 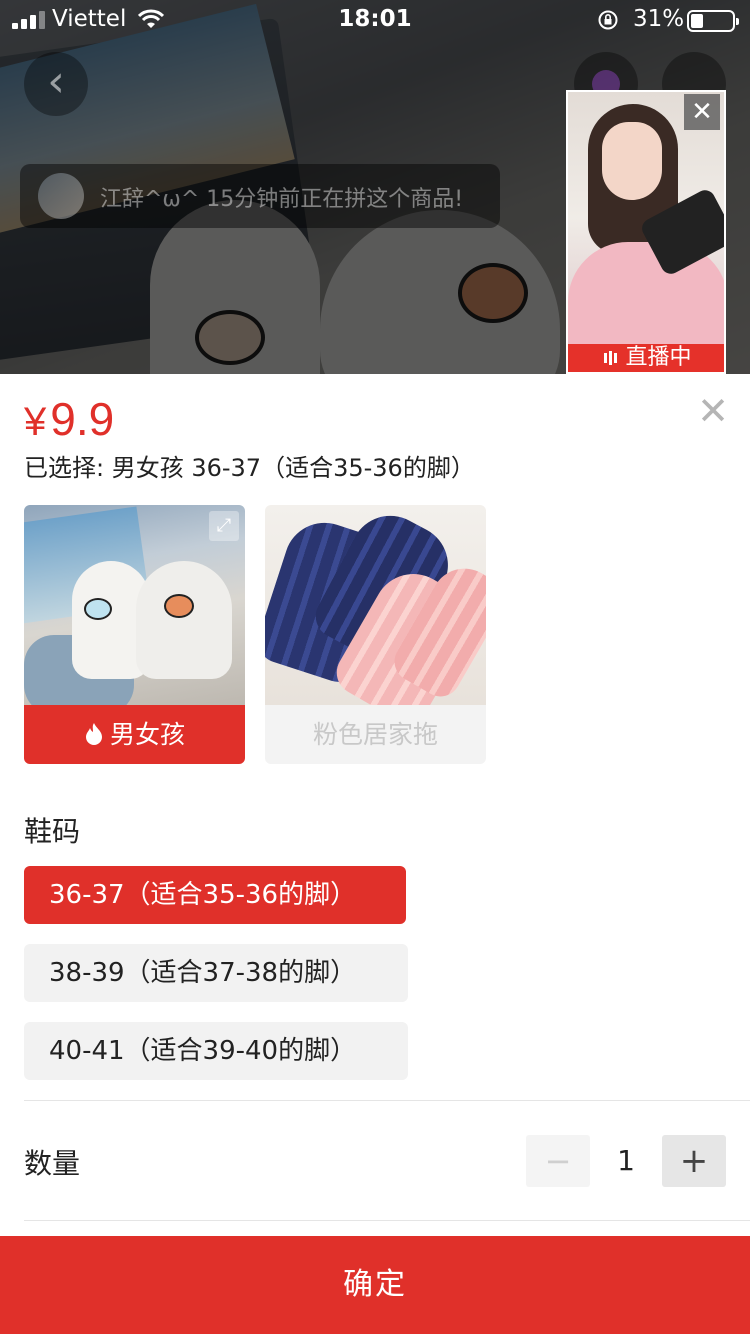 What do you see at coordinates (611, 358) in the screenshot?
I see `live-bars-icon` at bounding box center [611, 358].